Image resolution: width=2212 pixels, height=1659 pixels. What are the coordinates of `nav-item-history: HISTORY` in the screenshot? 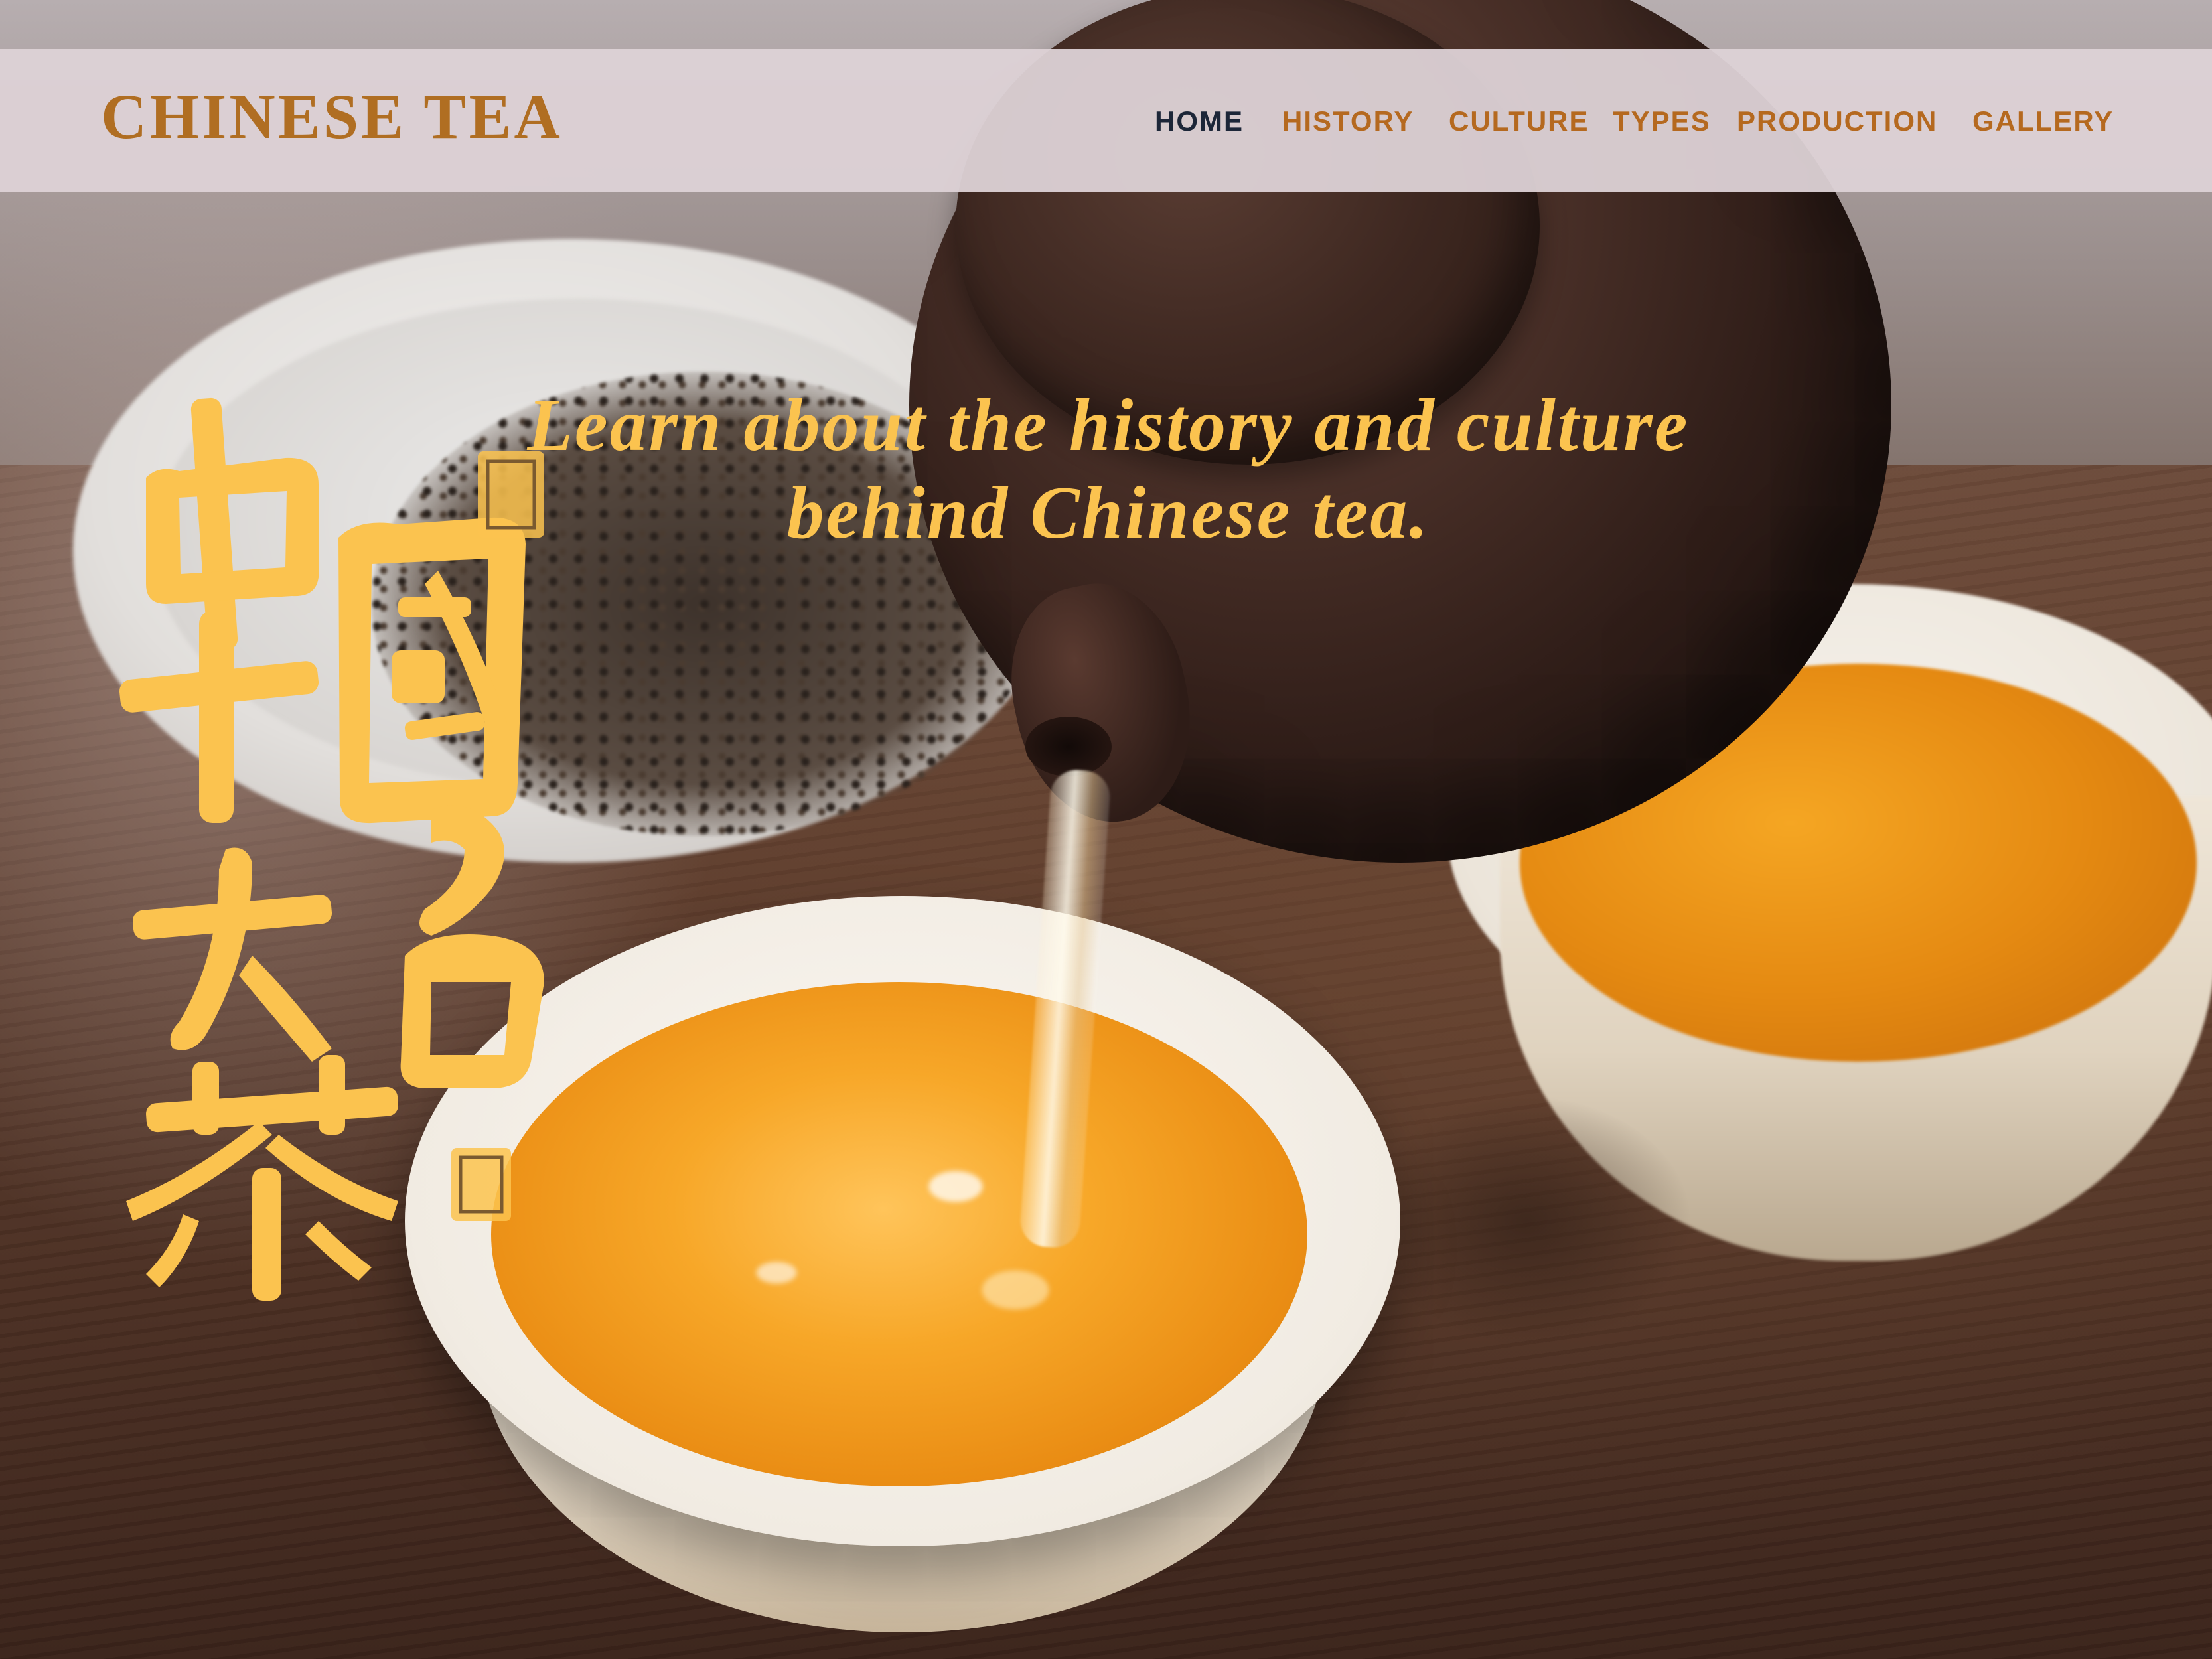 It's located at (1348, 121).